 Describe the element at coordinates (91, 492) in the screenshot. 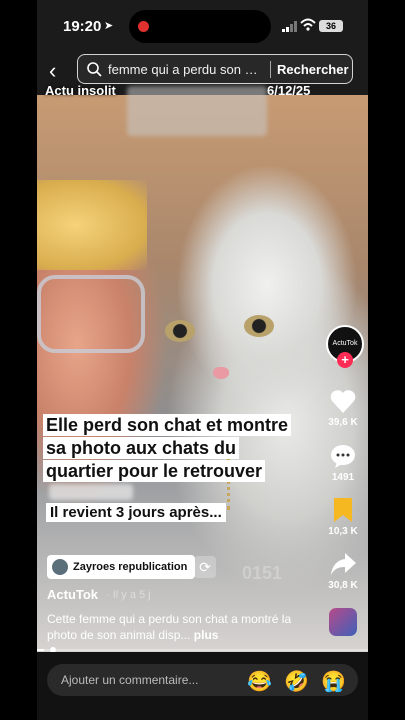

I see `blurred-label` at that location.